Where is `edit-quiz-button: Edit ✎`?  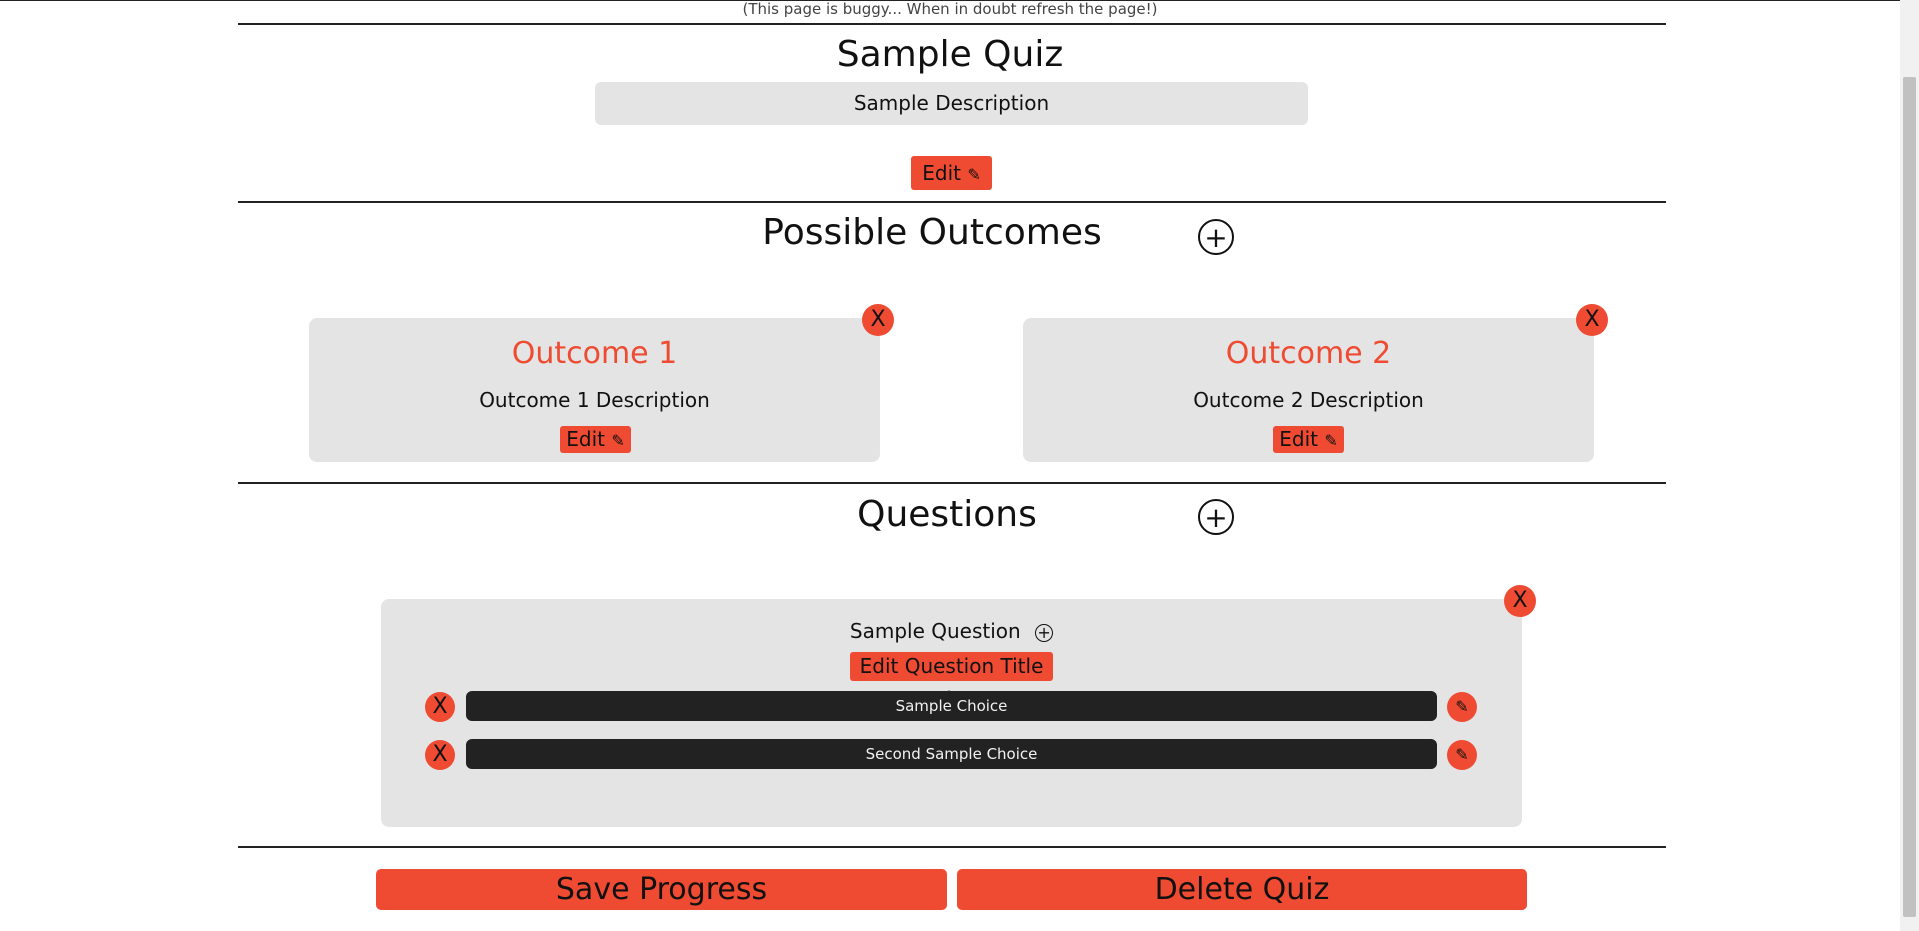 edit-quiz-button: Edit ✎ is located at coordinates (951, 173).